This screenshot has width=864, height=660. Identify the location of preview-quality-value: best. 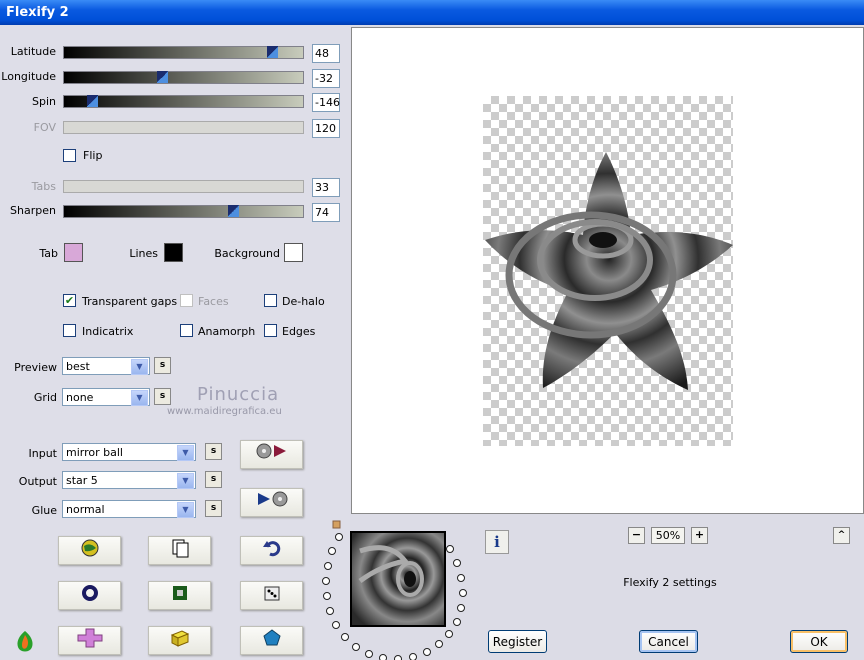
(78, 366).